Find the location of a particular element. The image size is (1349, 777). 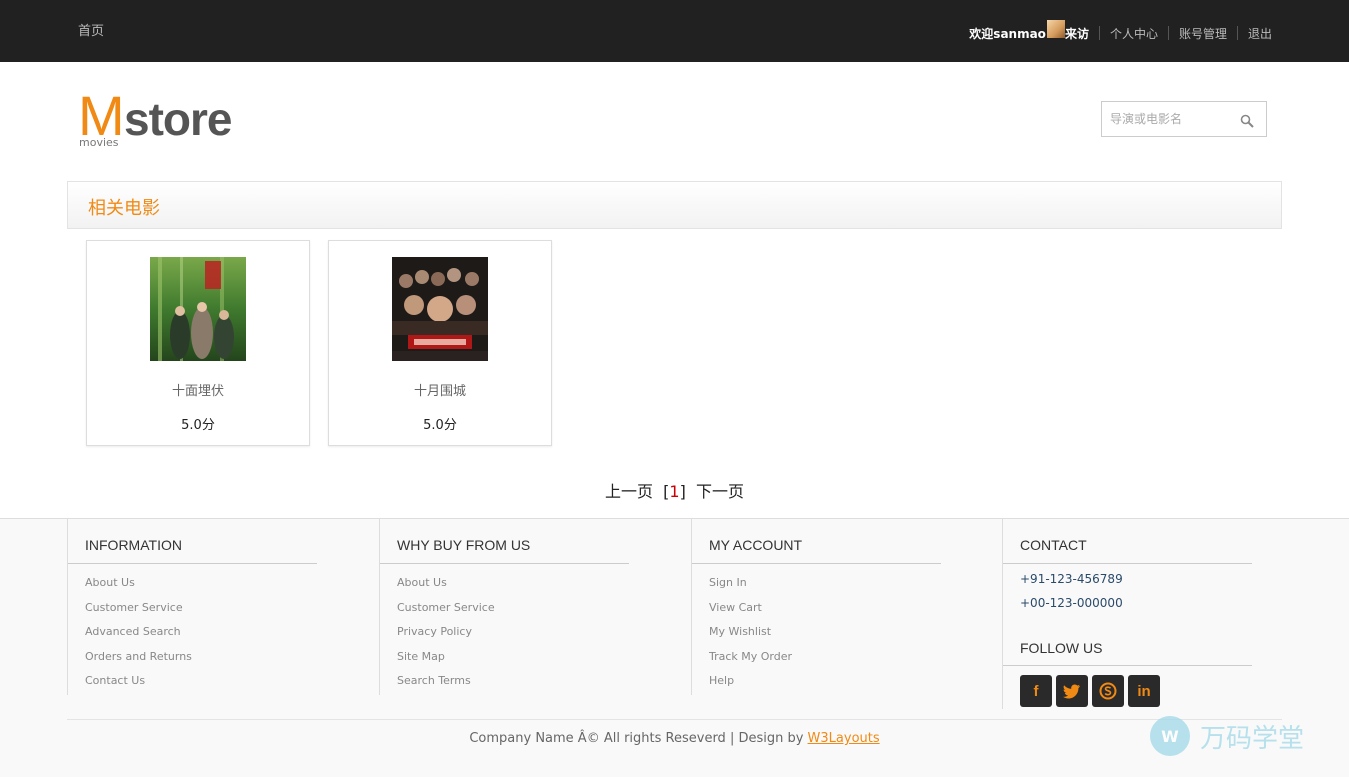

logout-link: 退出 is located at coordinates (1260, 33).